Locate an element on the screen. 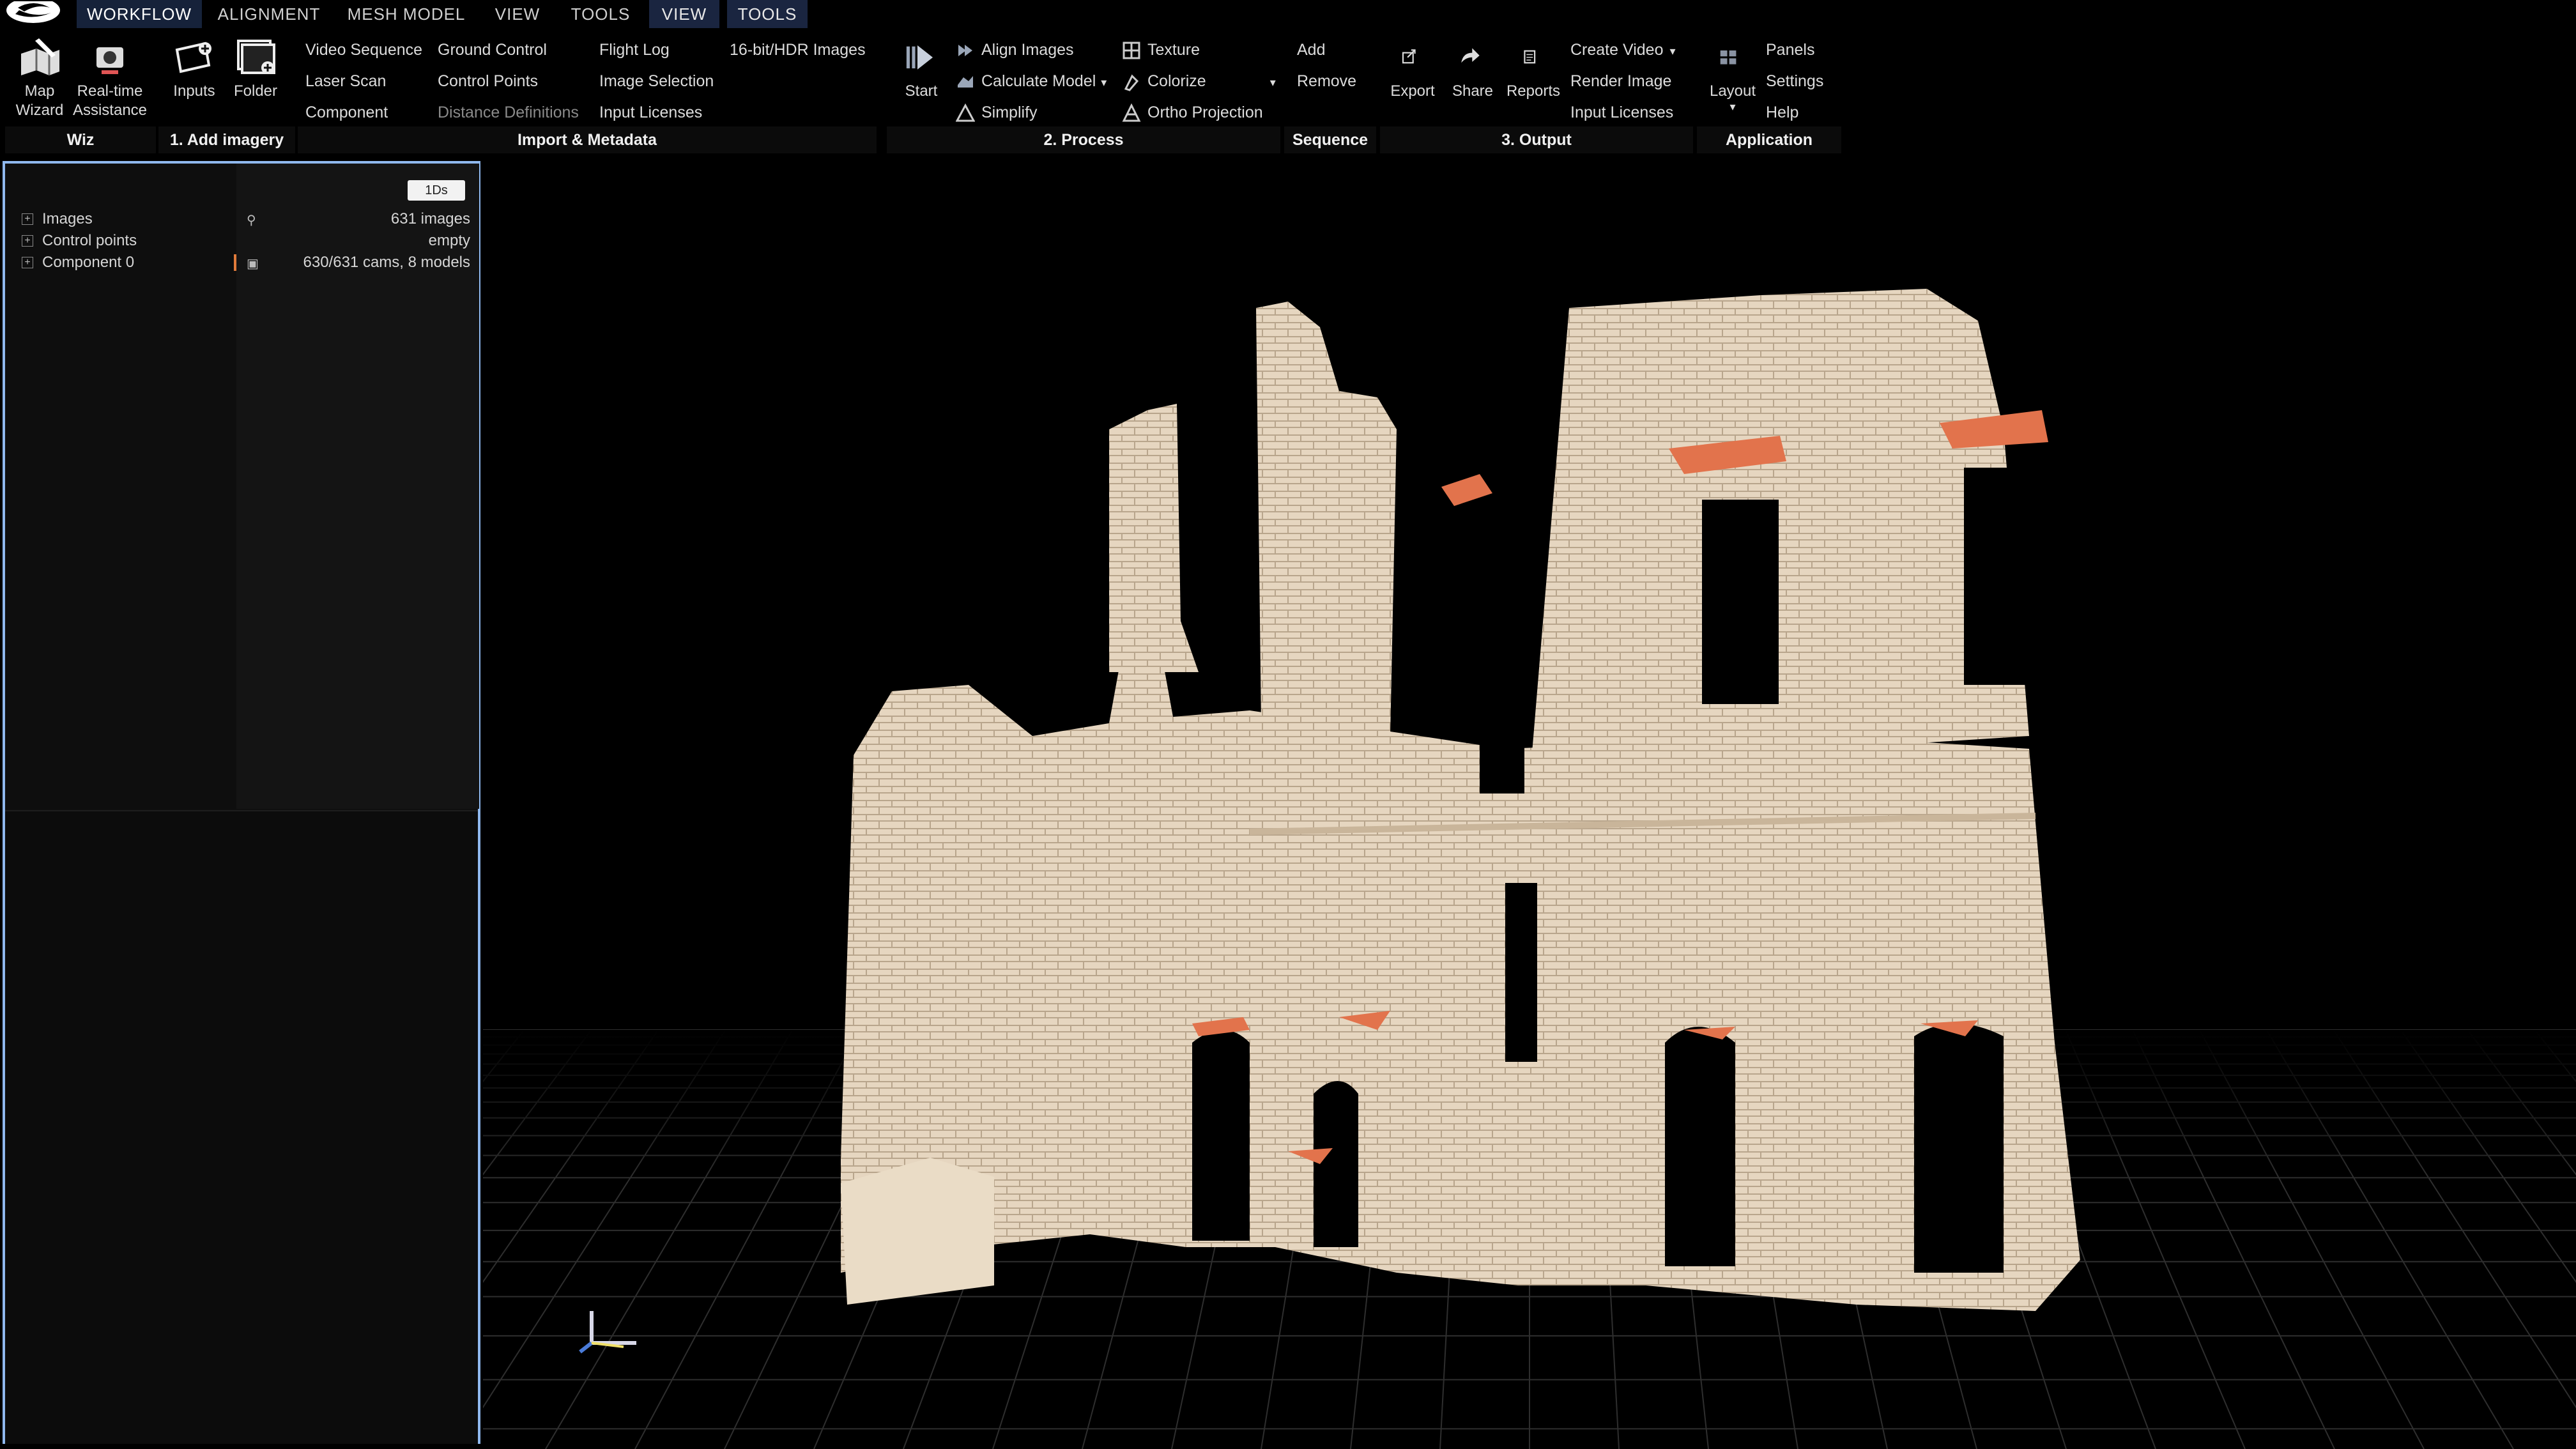 This screenshot has height=1449, width=2576. realtime-assistance-button: Real-time Assistance is located at coordinates (110, 77).